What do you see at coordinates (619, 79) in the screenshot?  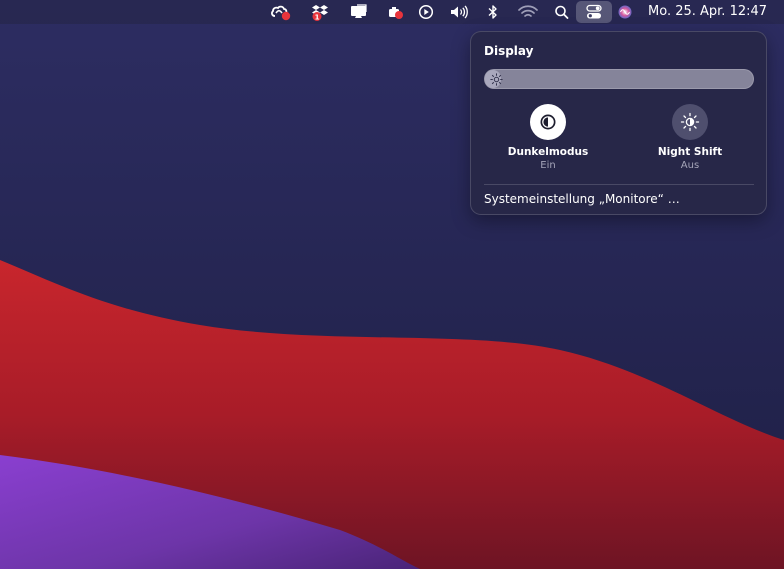 I see `brightness-slider` at bounding box center [619, 79].